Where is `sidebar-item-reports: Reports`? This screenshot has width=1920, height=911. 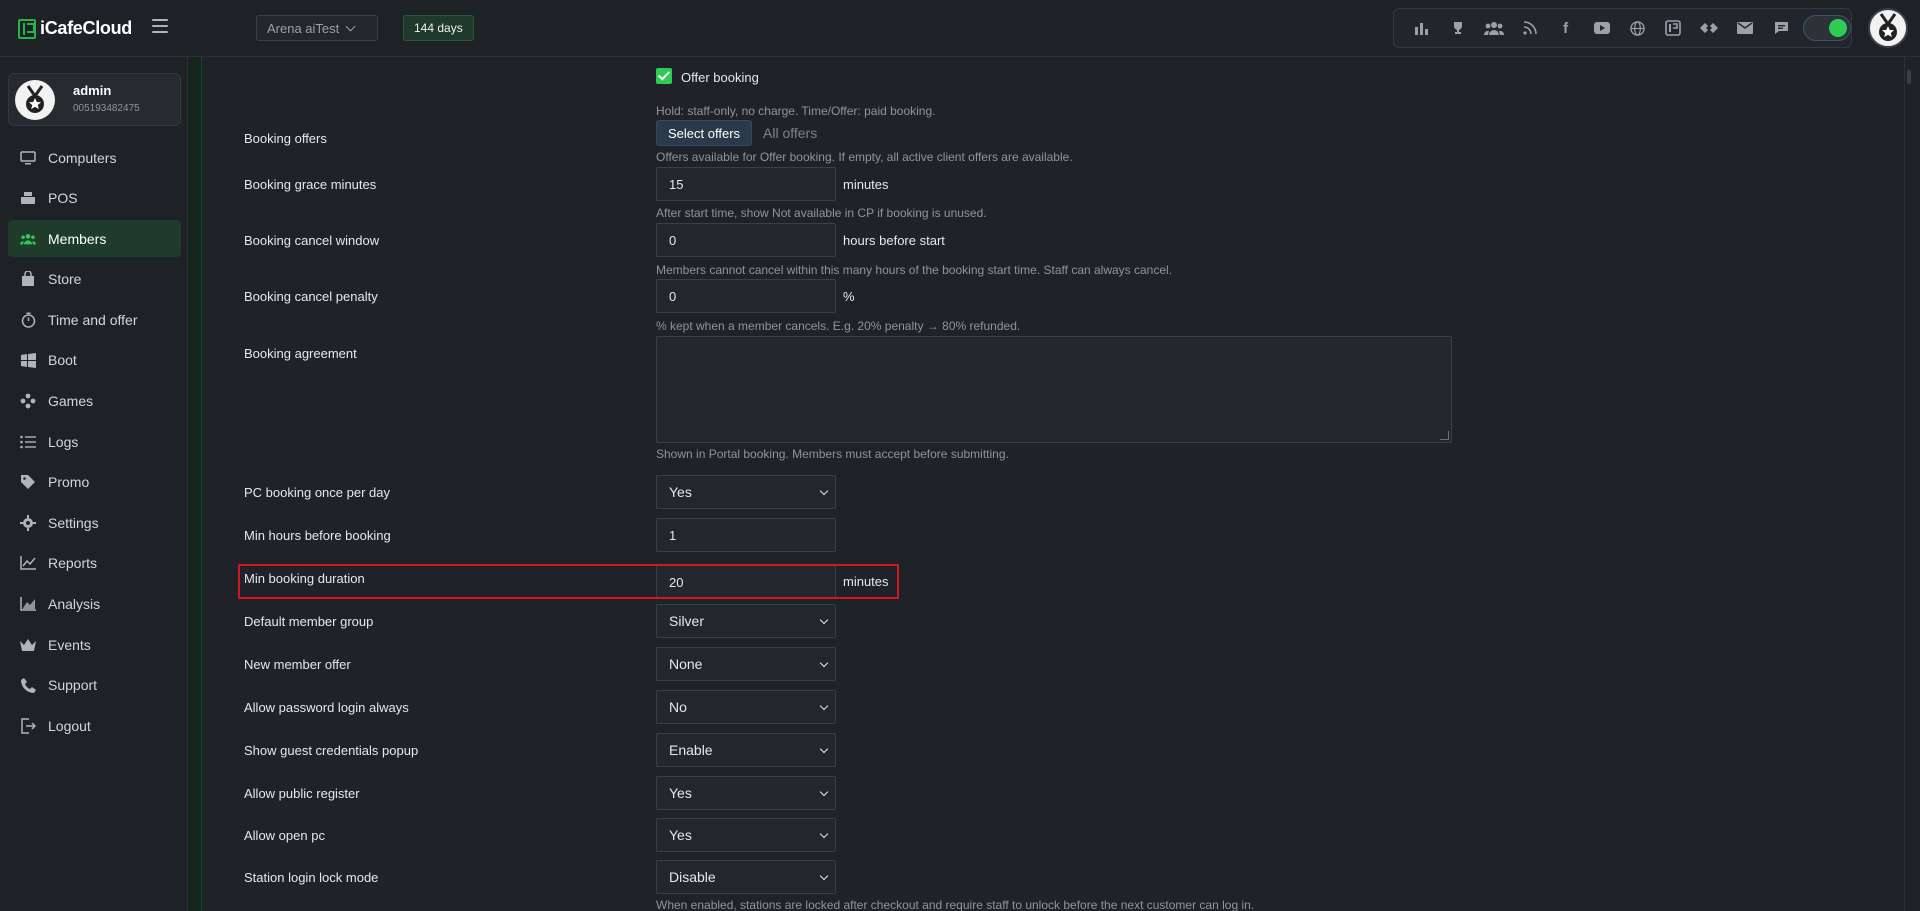 sidebar-item-reports: Reports is located at coordinates (94, 563).